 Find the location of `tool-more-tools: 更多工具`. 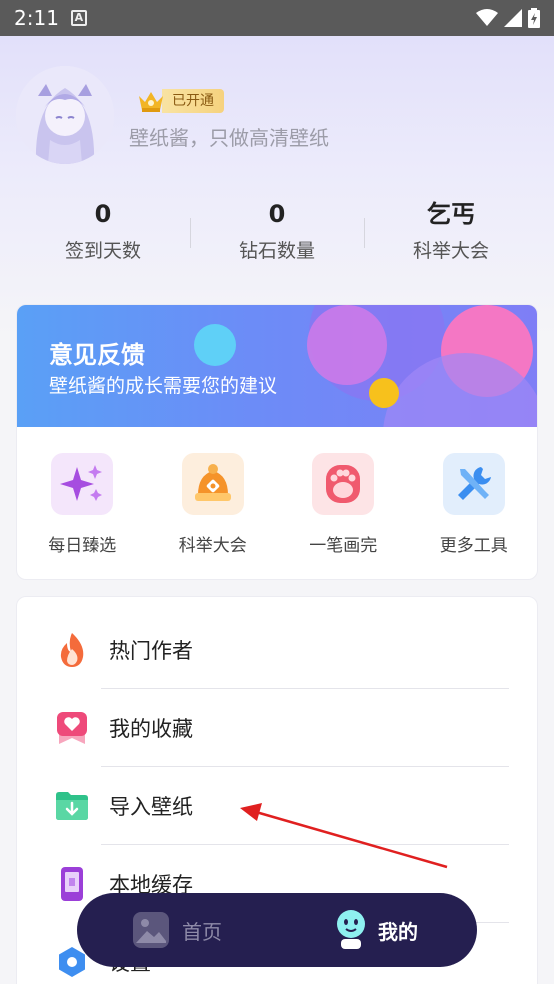

tool-more-tools: 更多工具 is located at coordinates (473, 503).